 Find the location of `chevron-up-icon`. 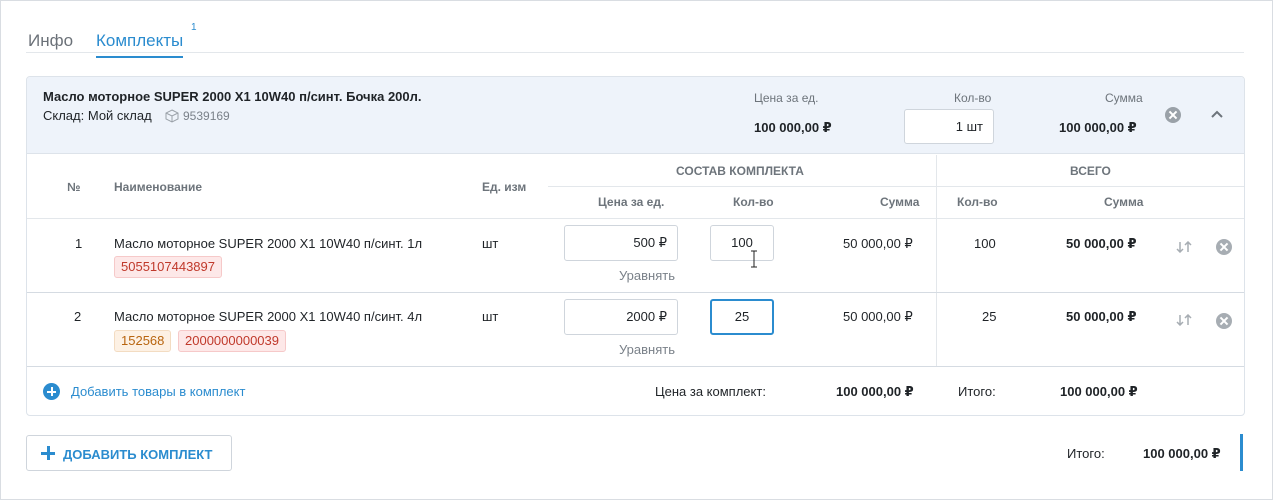

chevron-up-icon is located at coordinates (1217, 115).